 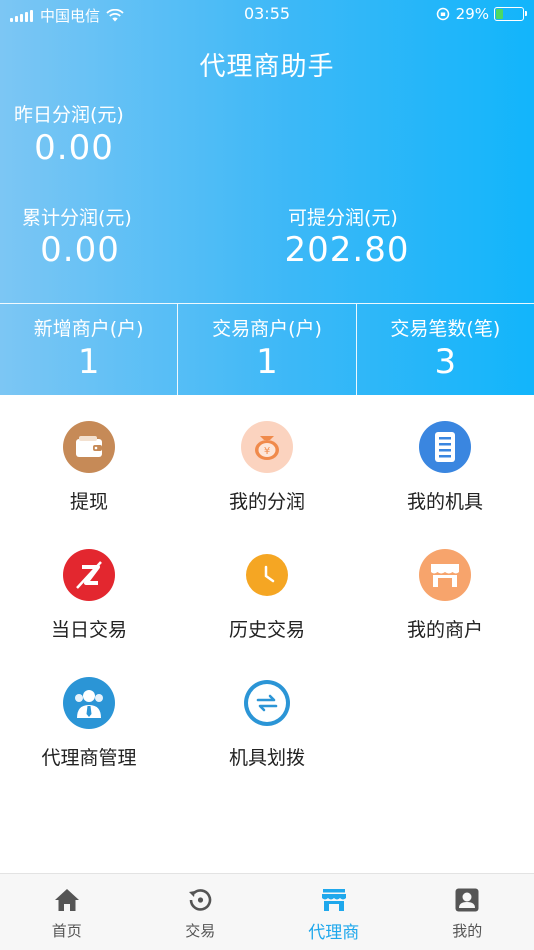 What do you see at coordinates (266, 758) in the screenshot?
I see `menu-label: 机具划拨` at bounding box center [266, 758].